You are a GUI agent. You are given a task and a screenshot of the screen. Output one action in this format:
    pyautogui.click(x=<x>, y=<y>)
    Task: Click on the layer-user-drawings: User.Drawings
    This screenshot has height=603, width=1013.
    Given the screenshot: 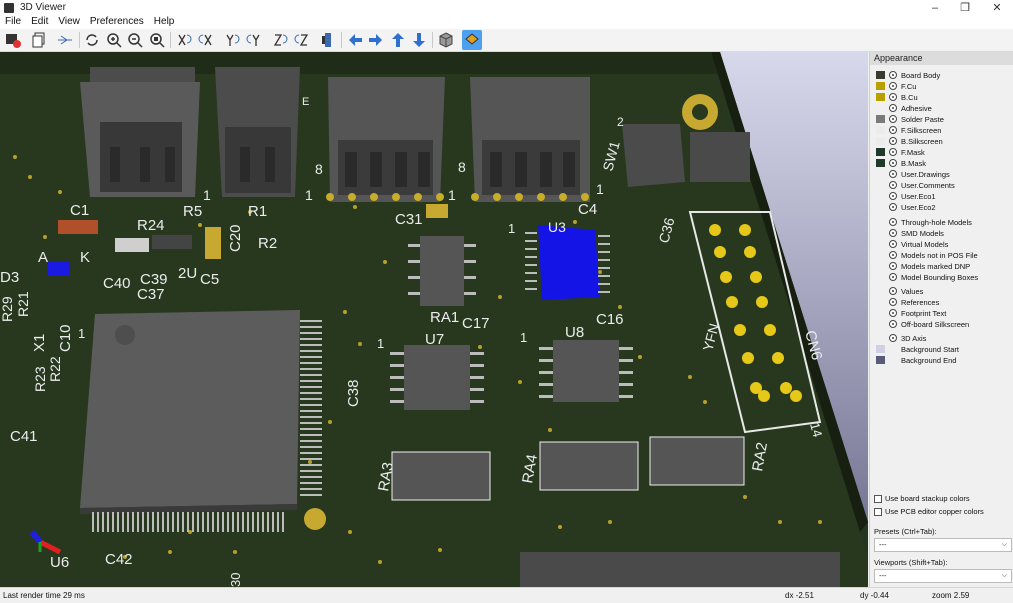 What is the action you would take?
    pyautogui.click(x=913, y=174)
    